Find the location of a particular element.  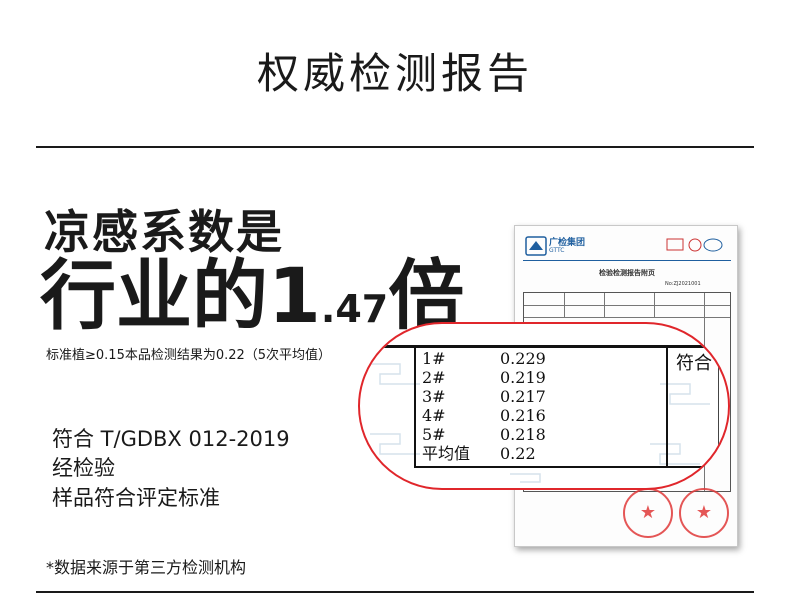

sample-value: 0.216 is located at coordinates (523, 415).